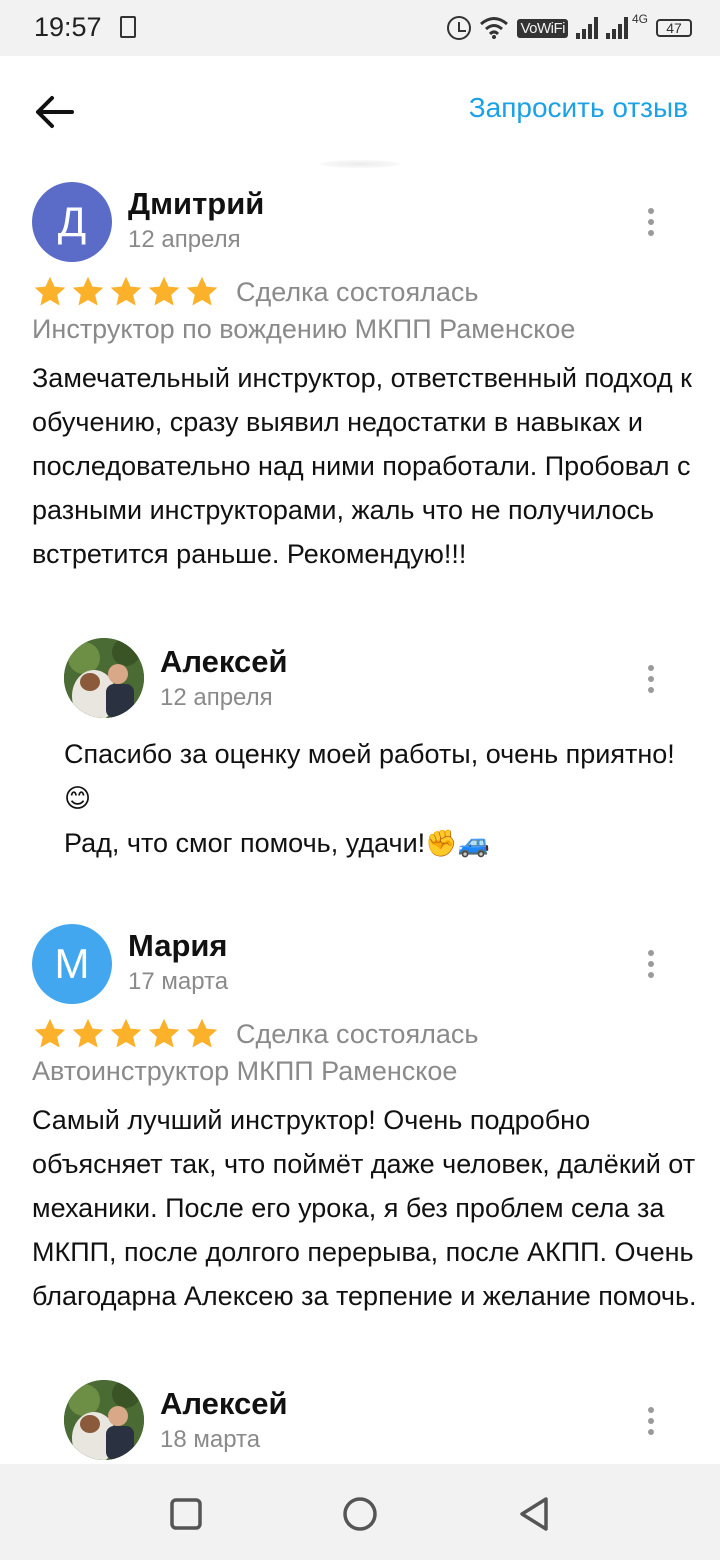 This screenshot has width=720, height=1560. What do you see at coordinates (210, 1439) in the screenshot?
I see `reply-date: 18 марта` at bounding box center [210, 1439].